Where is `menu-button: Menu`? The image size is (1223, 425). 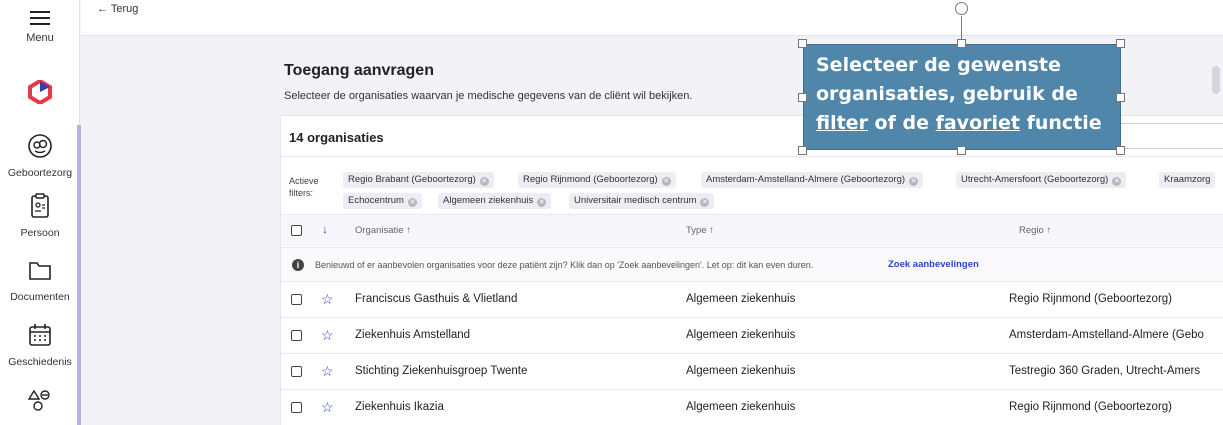 menu-button: Menu is located at coordinates (40, 27).